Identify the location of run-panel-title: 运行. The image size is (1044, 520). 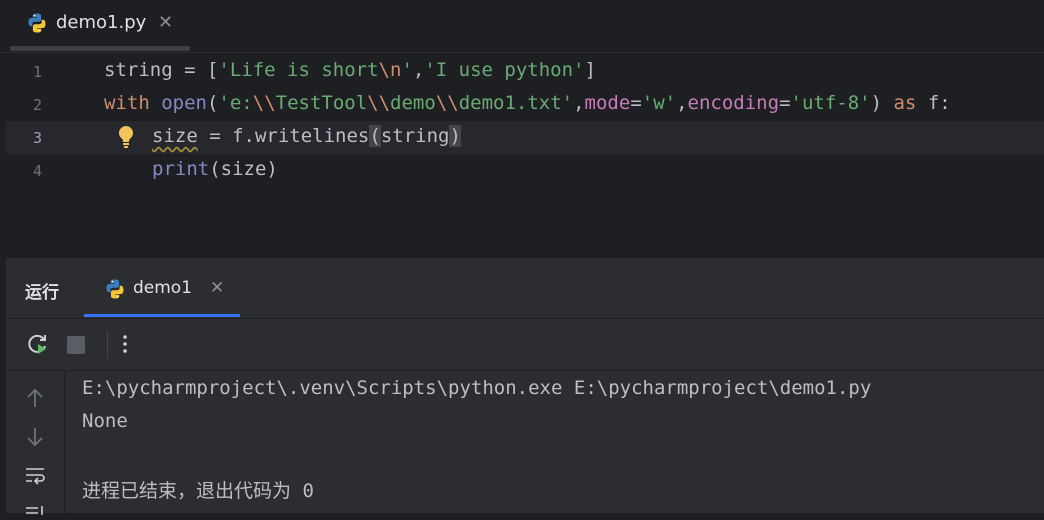
(42, 293).